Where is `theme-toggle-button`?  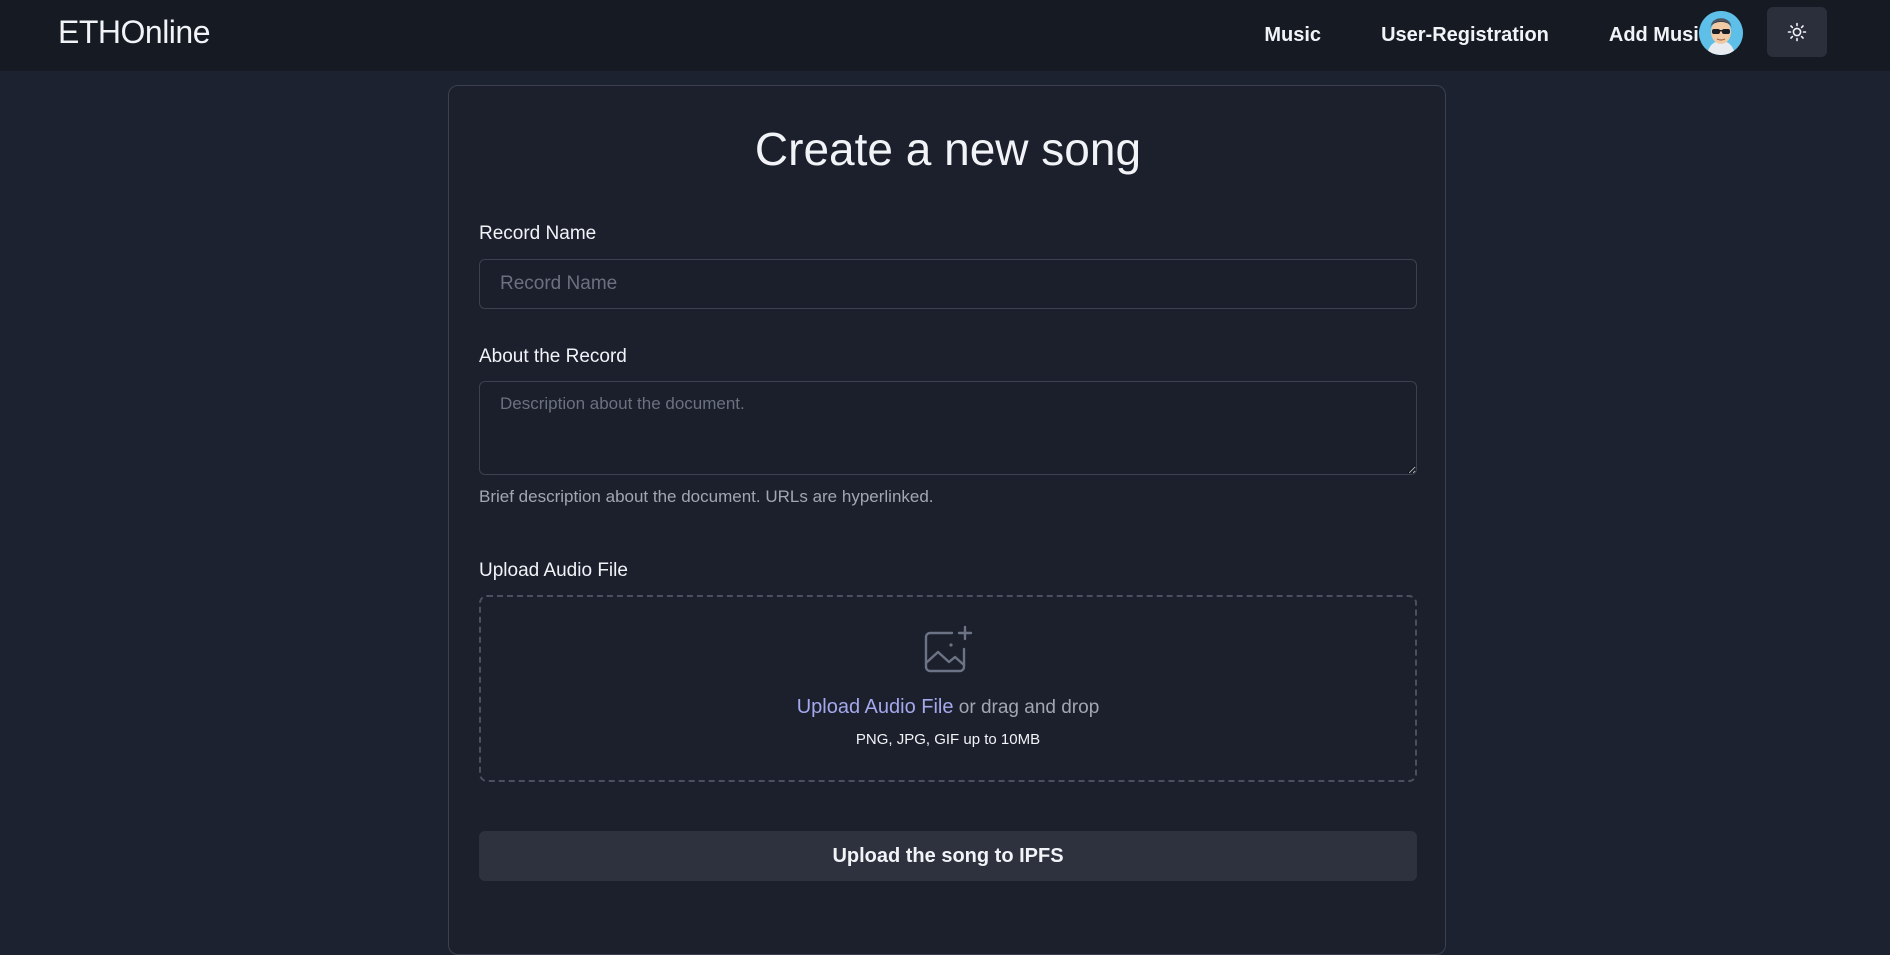
theme-toggle-button is located at coordinates (1797, 32).